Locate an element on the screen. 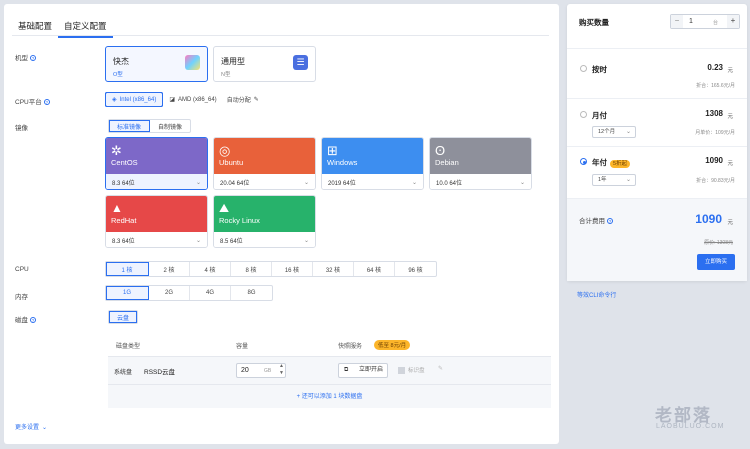 This screenshot has width=750, height=449. plan-price: 1090 is located at coordinates (714, 160).